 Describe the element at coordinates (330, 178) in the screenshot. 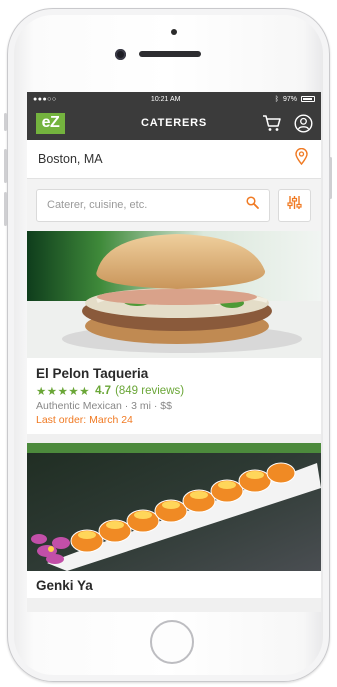

I see `power-button` at that location.